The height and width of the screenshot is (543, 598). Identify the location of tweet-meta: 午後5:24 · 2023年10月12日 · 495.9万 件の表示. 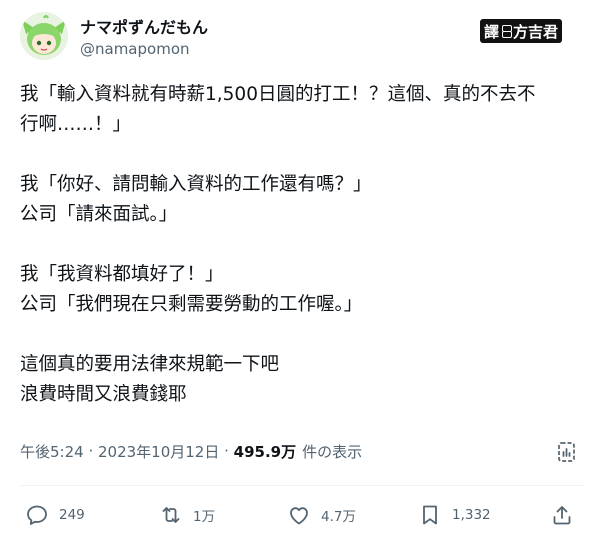
(191, 451).